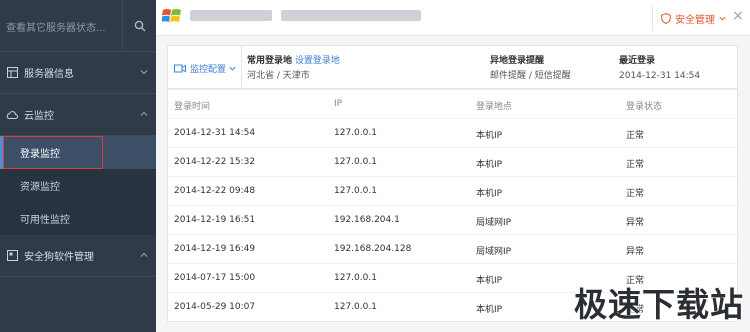 This screenshot has width=750, height=332. I want to click on column-header-ip: IP, so click(338, 104).